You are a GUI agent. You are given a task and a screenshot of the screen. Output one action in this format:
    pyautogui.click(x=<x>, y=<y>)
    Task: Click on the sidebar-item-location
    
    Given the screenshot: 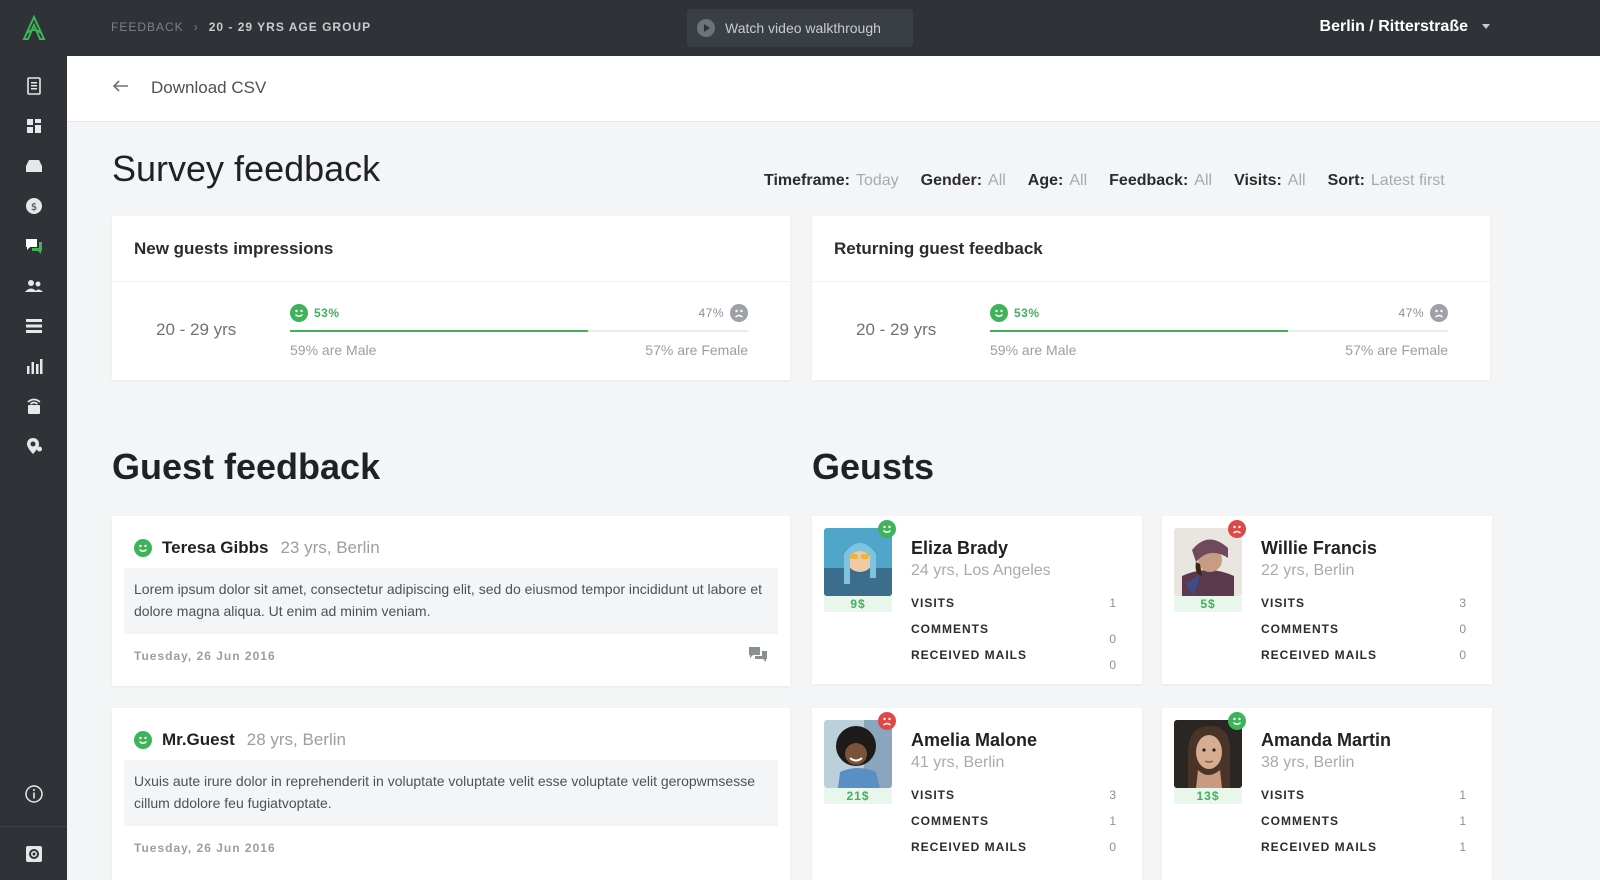 What is the action you would take?
    pyautogui.click(x=33, y=446)
    